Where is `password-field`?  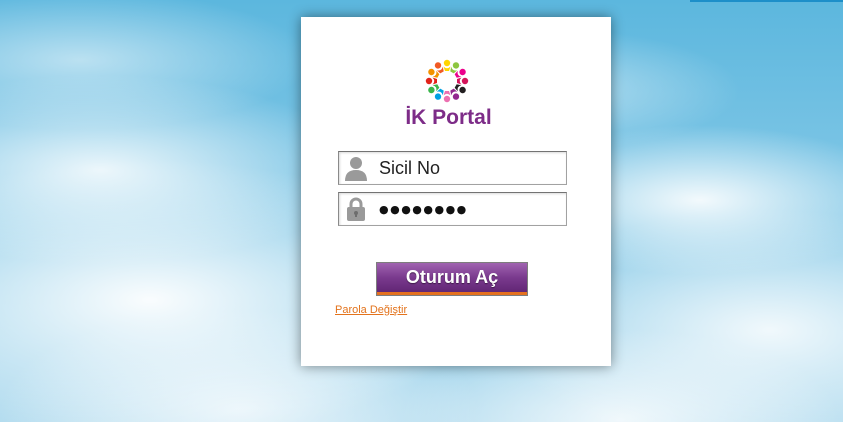 password-field is located at coordinates (452, 209).